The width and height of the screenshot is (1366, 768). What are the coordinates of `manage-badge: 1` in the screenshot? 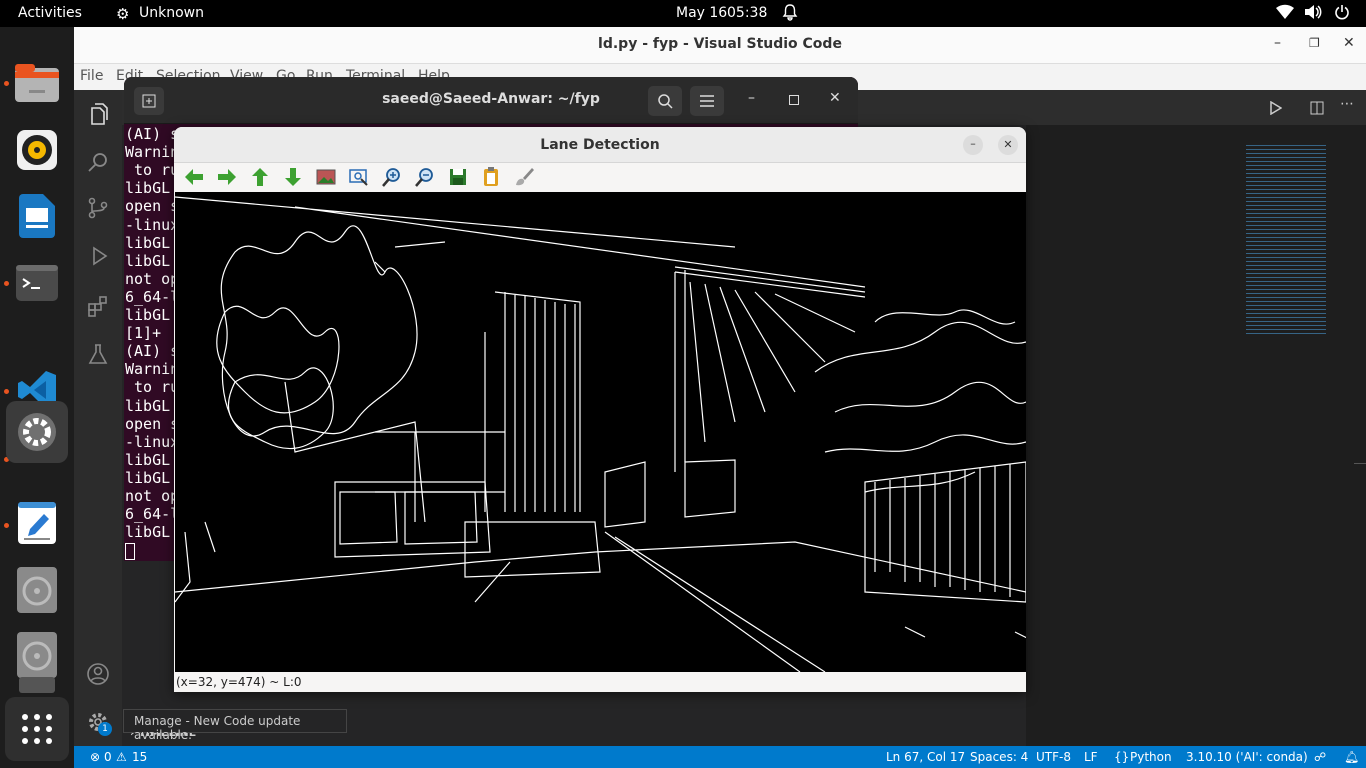 It's located at (105, 729).